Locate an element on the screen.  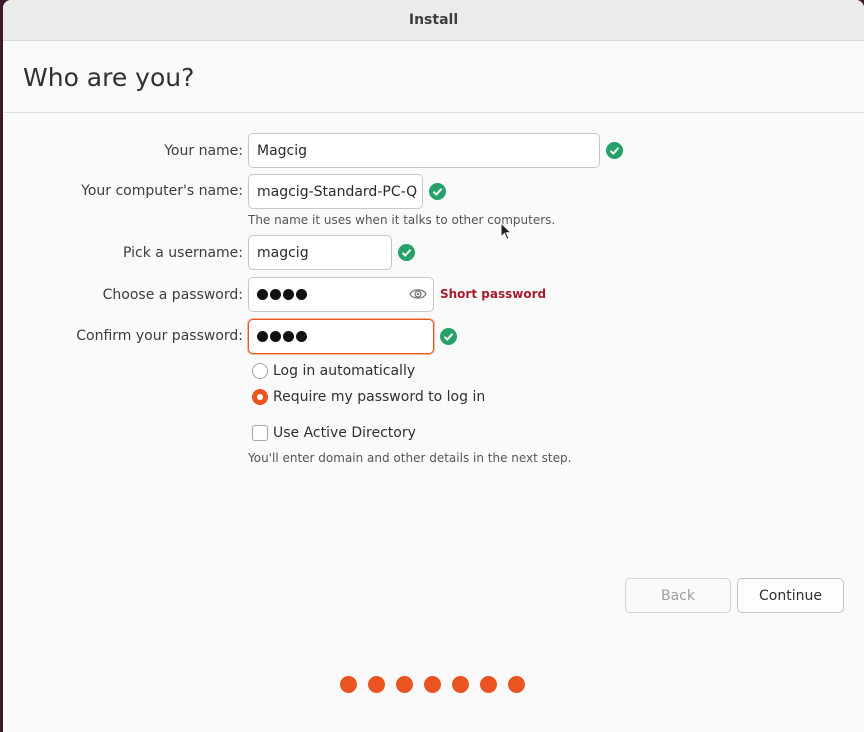
password-strength: Short password is located at coordinates (493, 294).